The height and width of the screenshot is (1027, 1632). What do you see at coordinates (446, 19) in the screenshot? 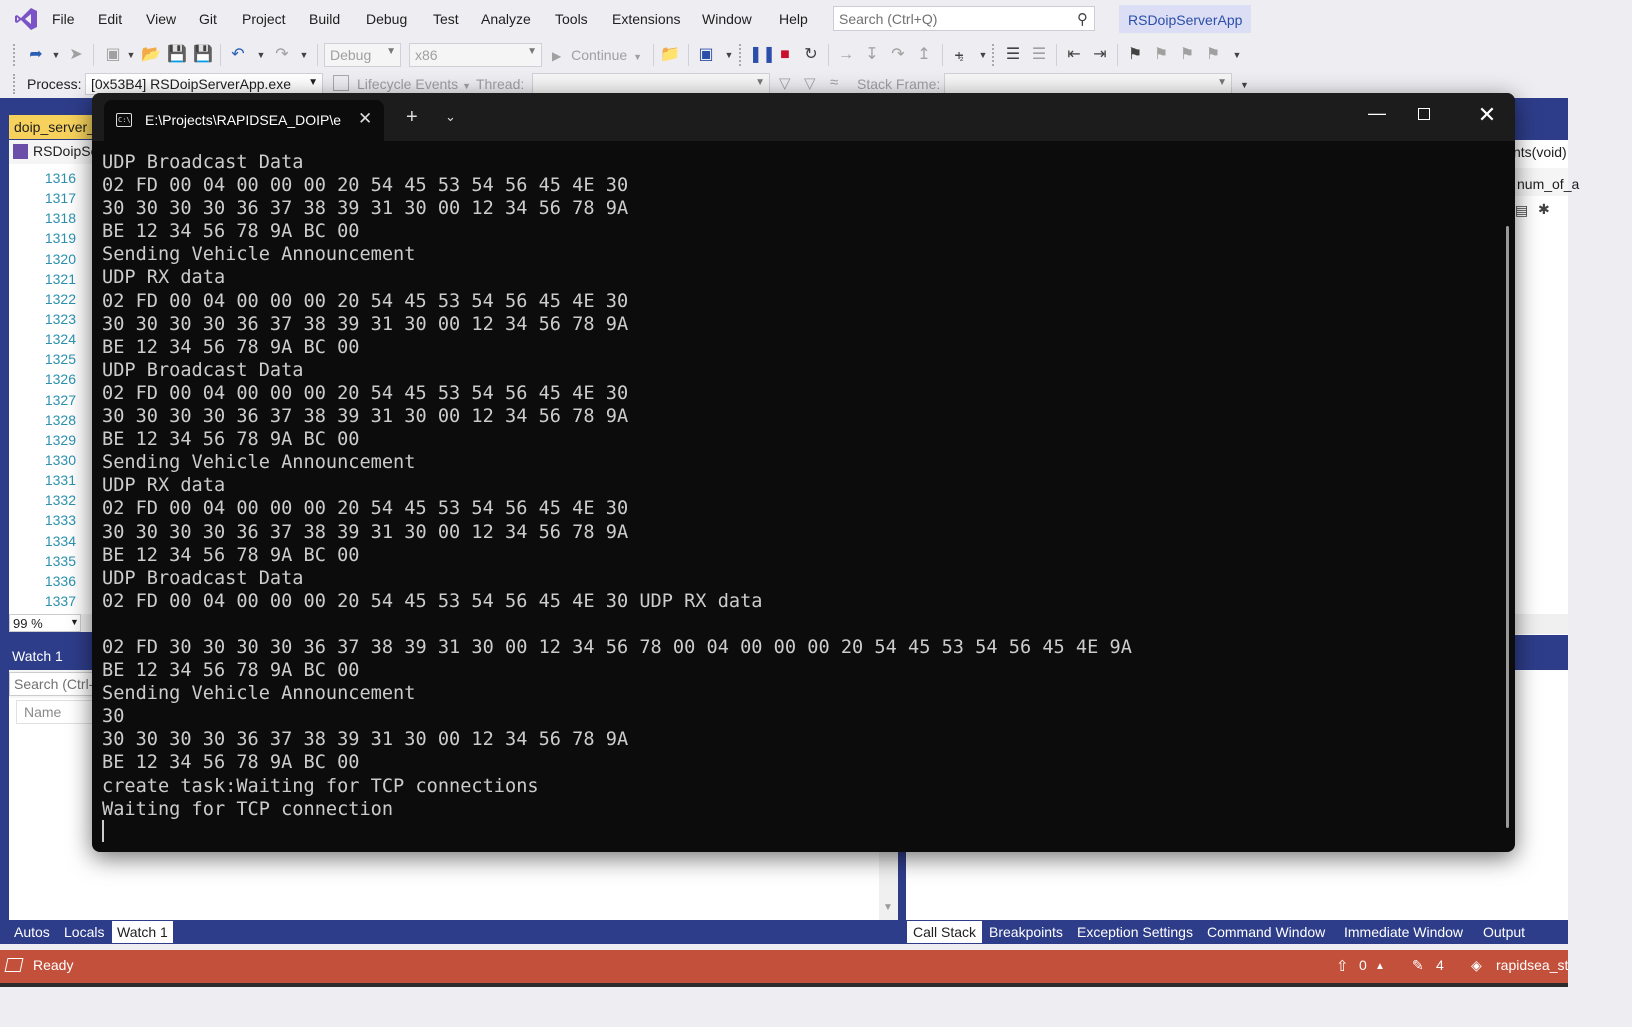
I see `menu-test: Test` at bounding box center [446, 19].